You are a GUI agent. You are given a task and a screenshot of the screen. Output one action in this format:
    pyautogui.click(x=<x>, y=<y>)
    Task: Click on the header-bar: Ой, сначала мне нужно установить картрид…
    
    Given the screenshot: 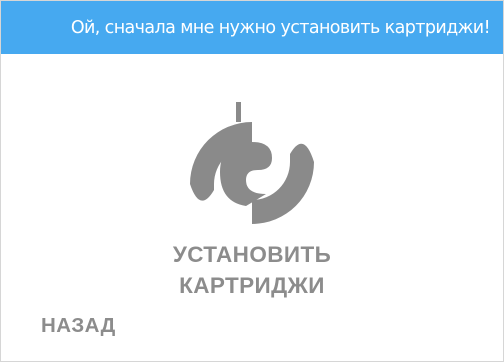 What is the action you would take?
    pyautogui.click(x=252, y=27)
    